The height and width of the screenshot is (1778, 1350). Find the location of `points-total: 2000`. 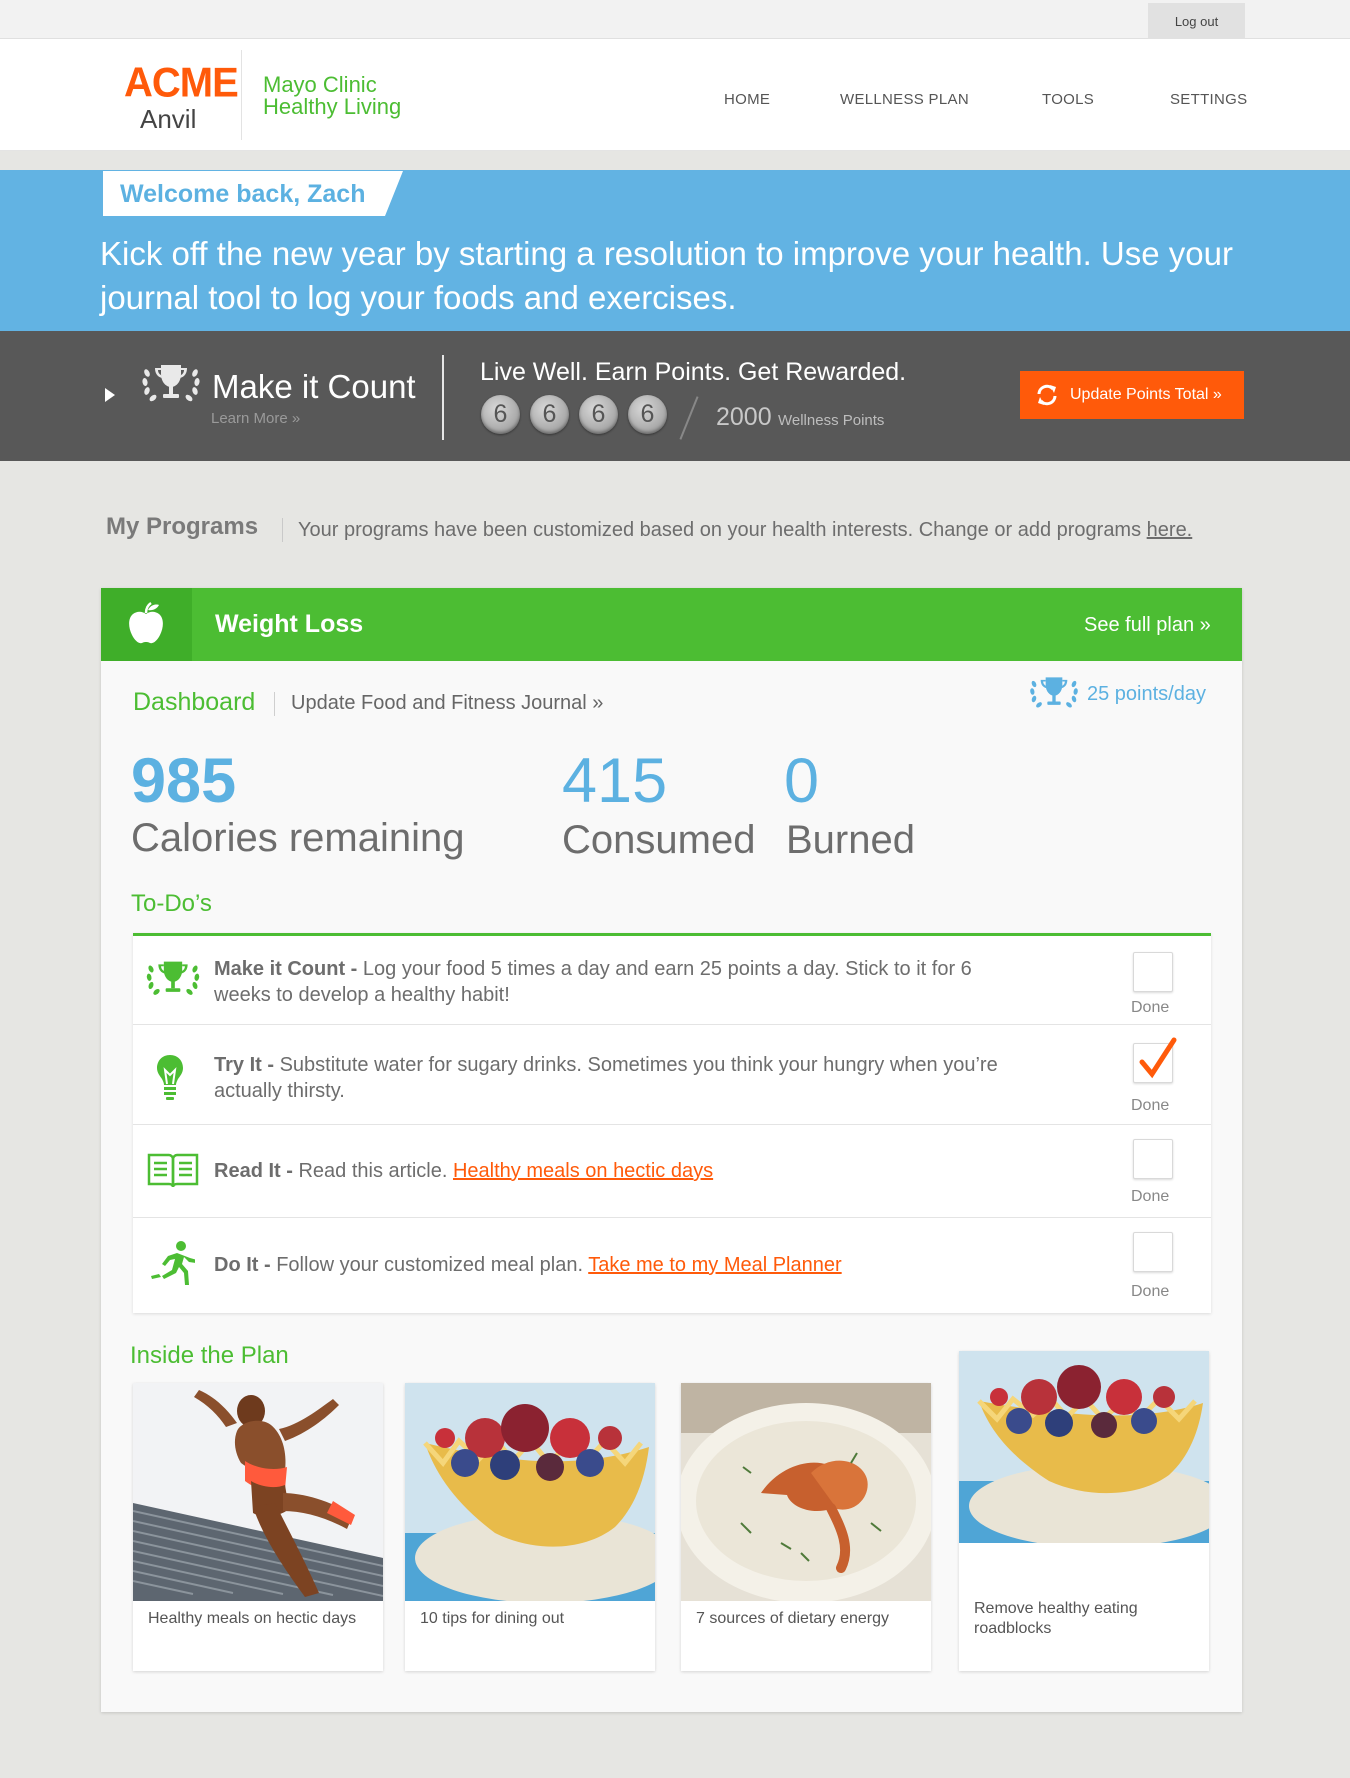

points-total: 2000 is located at coordinates (744, 417).